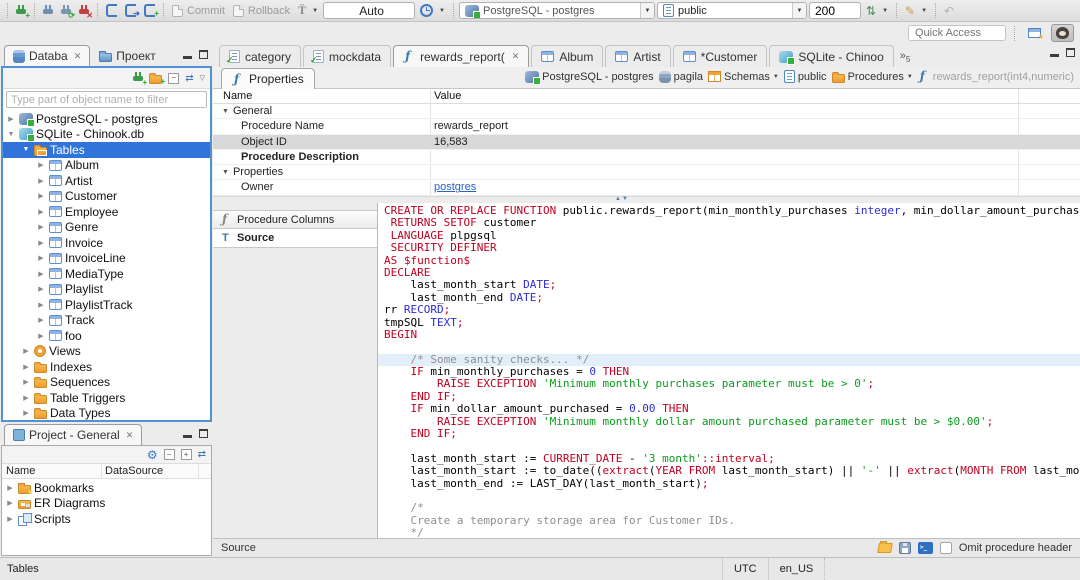  What do you see at coordinates (295, 219) in the screenshot?
I see `tab-procedure-columns: Procedure Columns` at bounding box center [295, 219].